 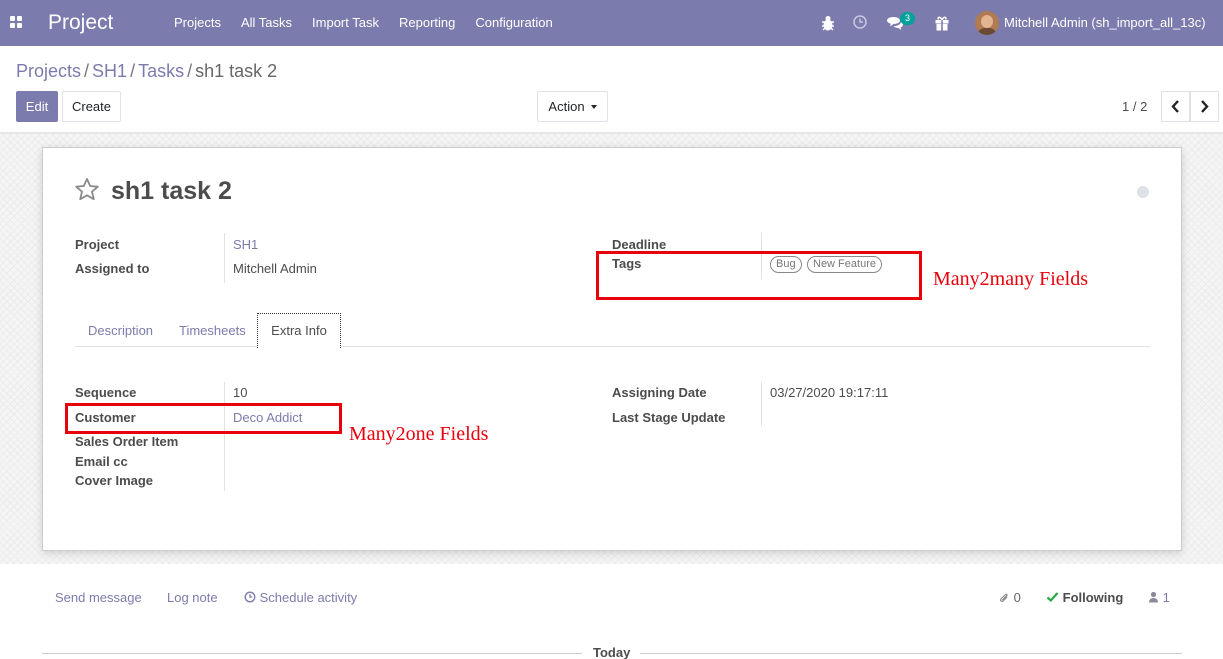 I want to click on pager-previous-button, so click(x=1175, y=106).